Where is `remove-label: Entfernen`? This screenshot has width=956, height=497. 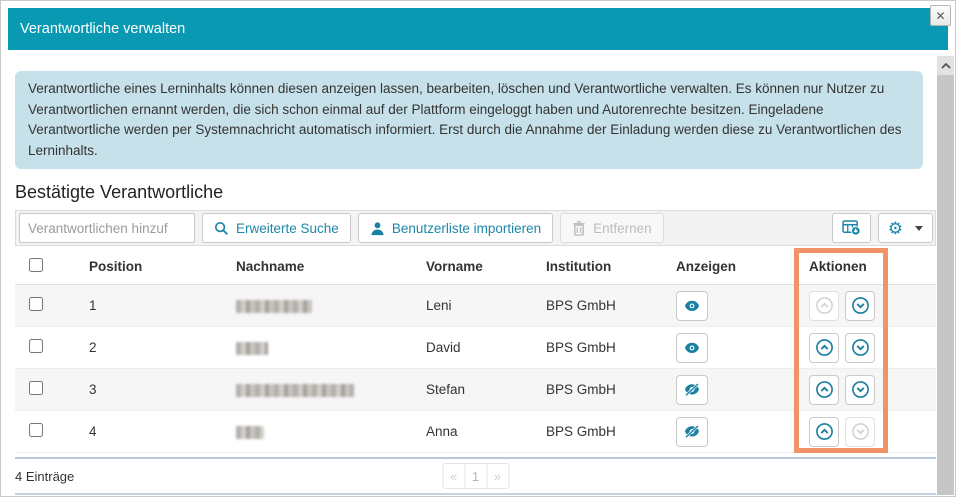
remove-label: Entfernen is located at coordinates (622, 228).